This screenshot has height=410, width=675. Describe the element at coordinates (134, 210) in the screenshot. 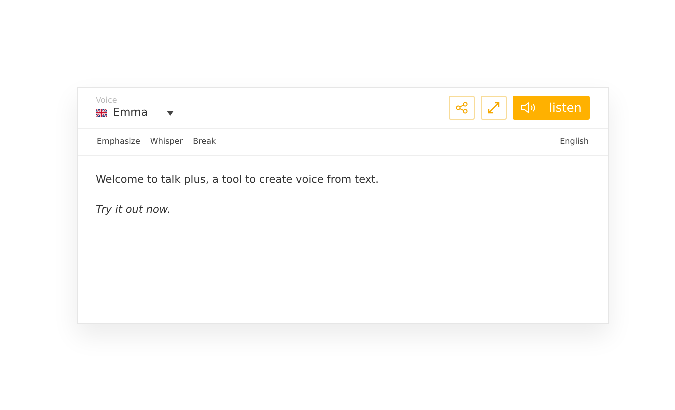

I see `editor-text: Try it out now.` at that location.